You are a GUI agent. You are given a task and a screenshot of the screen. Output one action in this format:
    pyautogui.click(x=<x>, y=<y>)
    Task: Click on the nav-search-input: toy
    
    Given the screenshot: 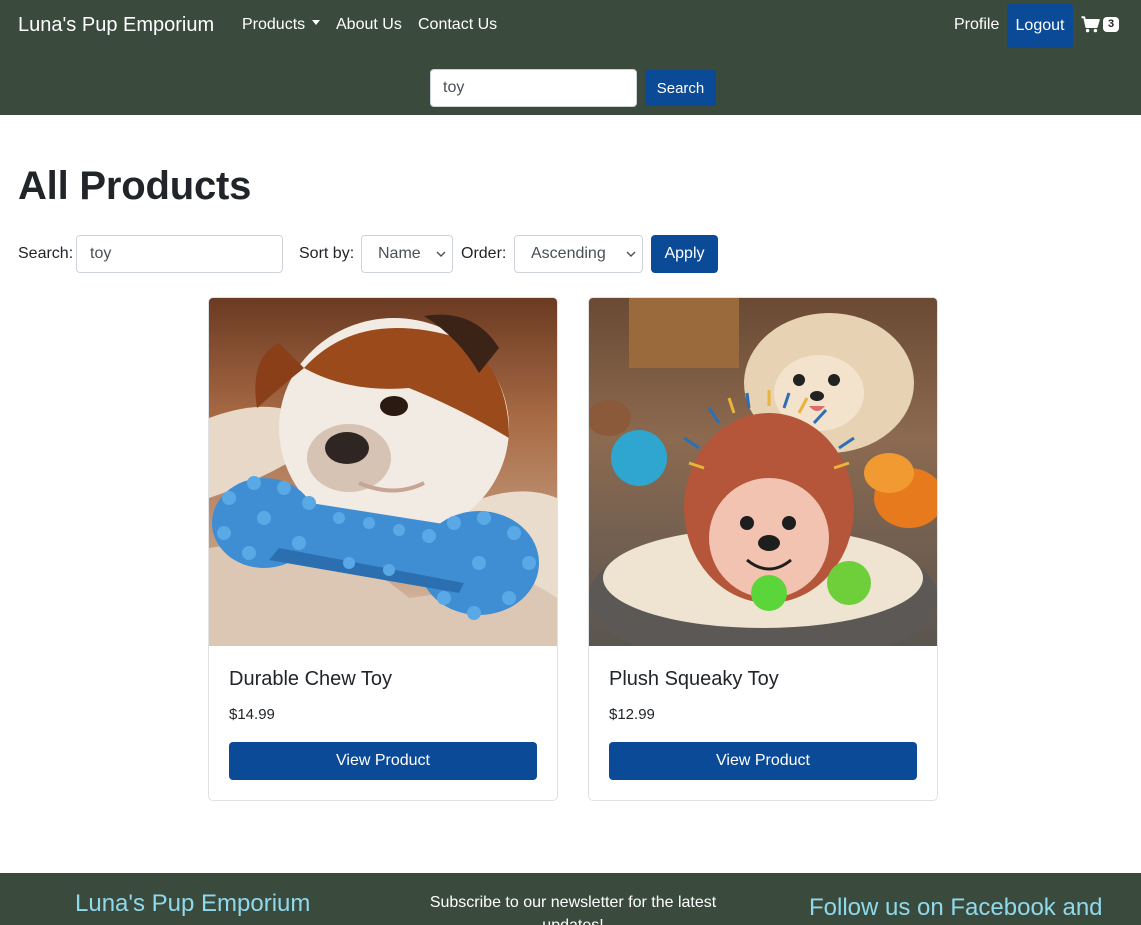 What is the action you would take?
    pyautogui.click(x=533, y=88)
    